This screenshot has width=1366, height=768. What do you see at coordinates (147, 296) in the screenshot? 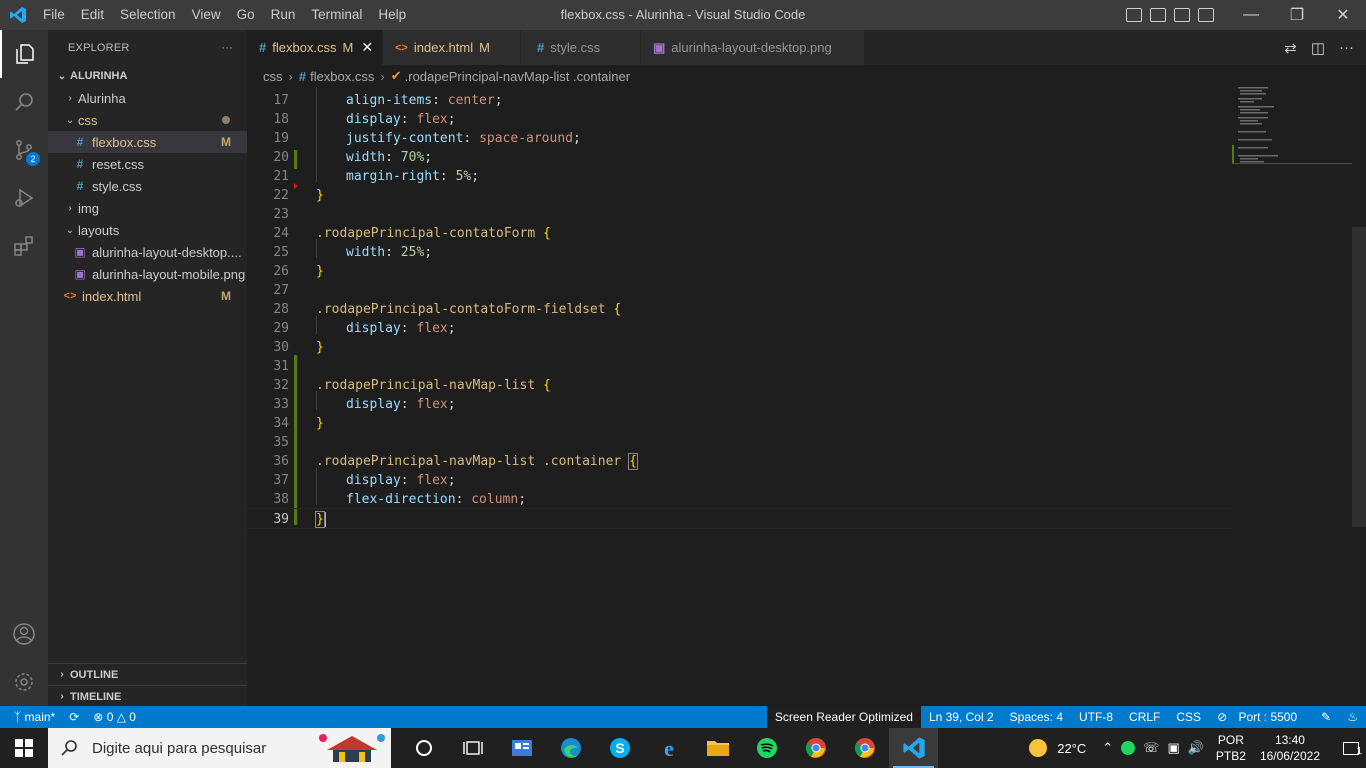
I see `file-index-html: <> index.html M` at bounding box center [147, 296].